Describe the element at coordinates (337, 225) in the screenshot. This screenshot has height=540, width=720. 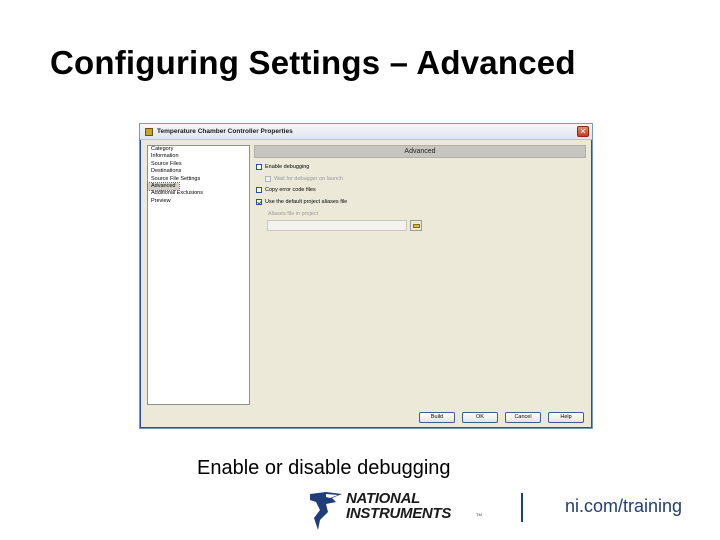
I see `aliases-file-input` at that location.